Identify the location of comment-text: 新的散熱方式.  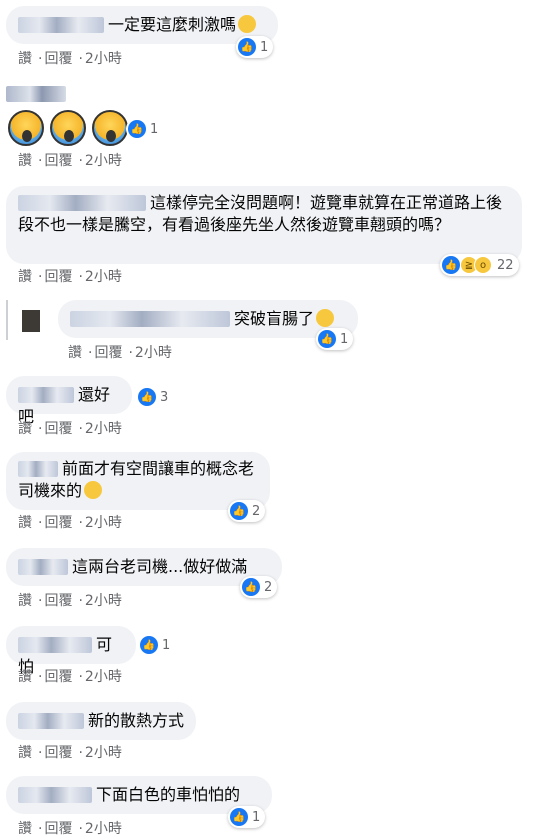
(136, 720).